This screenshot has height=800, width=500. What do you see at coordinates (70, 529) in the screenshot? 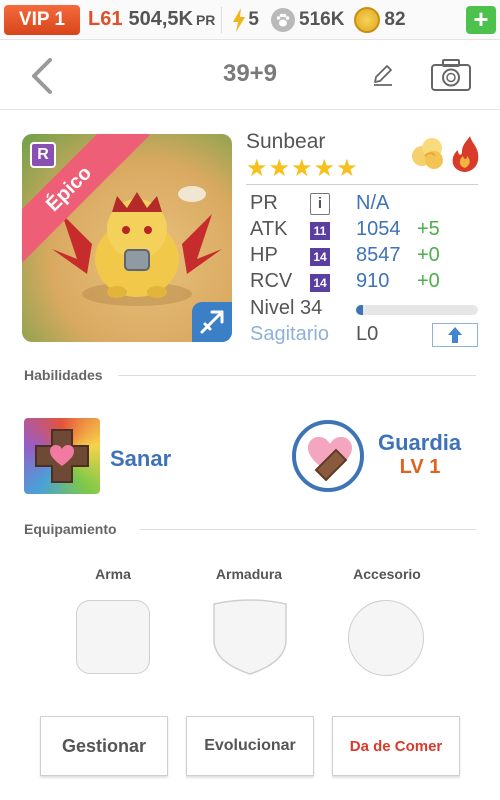
I see `equipment-section-title: Equipamiento` at bounding box center [70, 529].